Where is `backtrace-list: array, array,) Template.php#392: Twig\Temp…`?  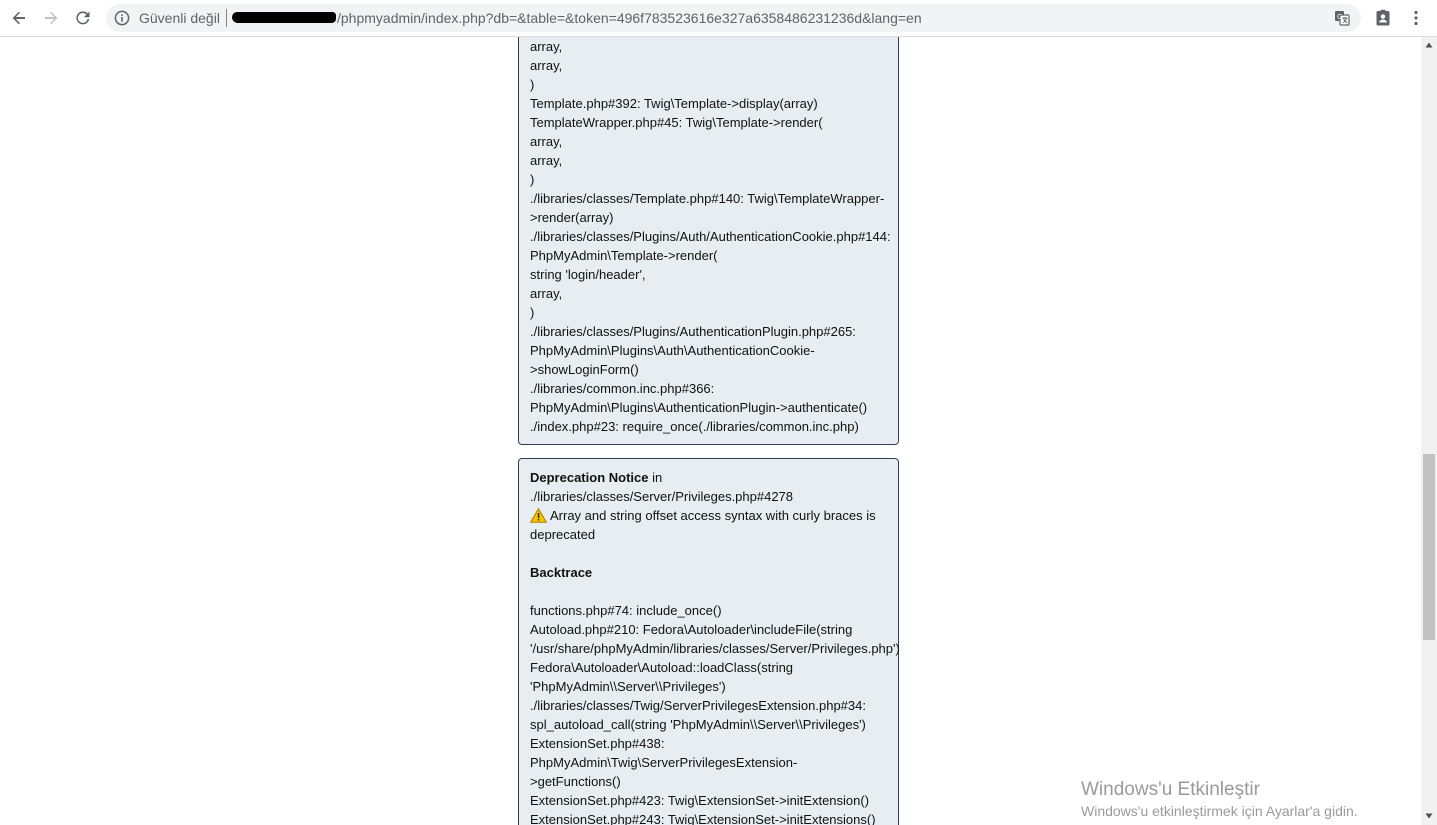 backtrace-list: array, array,) Template.php#392: Twig\Temp… is located at coordinates (714, 236).